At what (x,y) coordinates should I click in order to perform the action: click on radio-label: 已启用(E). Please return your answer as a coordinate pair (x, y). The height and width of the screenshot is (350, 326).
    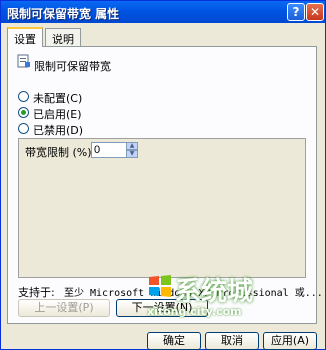
    Looking at the image, I should click on (57, 114).